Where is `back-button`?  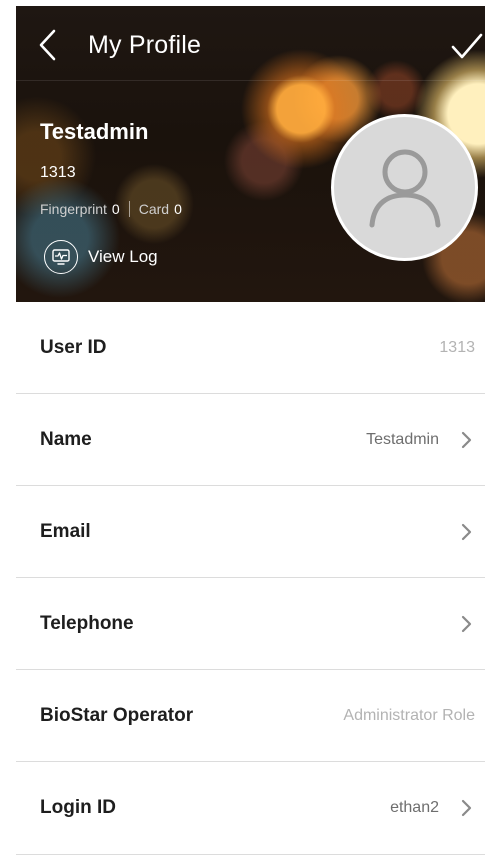 back-button is located at coordinates (49, 45).